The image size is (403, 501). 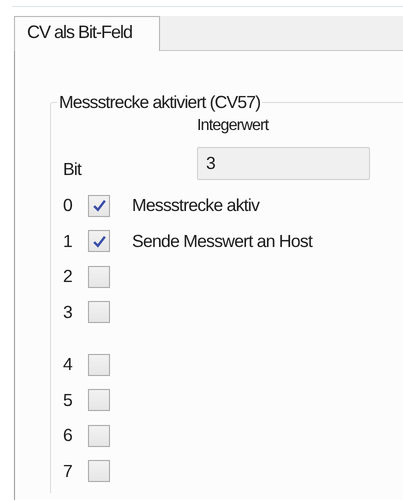 What do you see at coordinates (196, 205) in the screenshot?
I see `checkbox-label: Messstrecke aktiv` at bounding box center [196, 205].